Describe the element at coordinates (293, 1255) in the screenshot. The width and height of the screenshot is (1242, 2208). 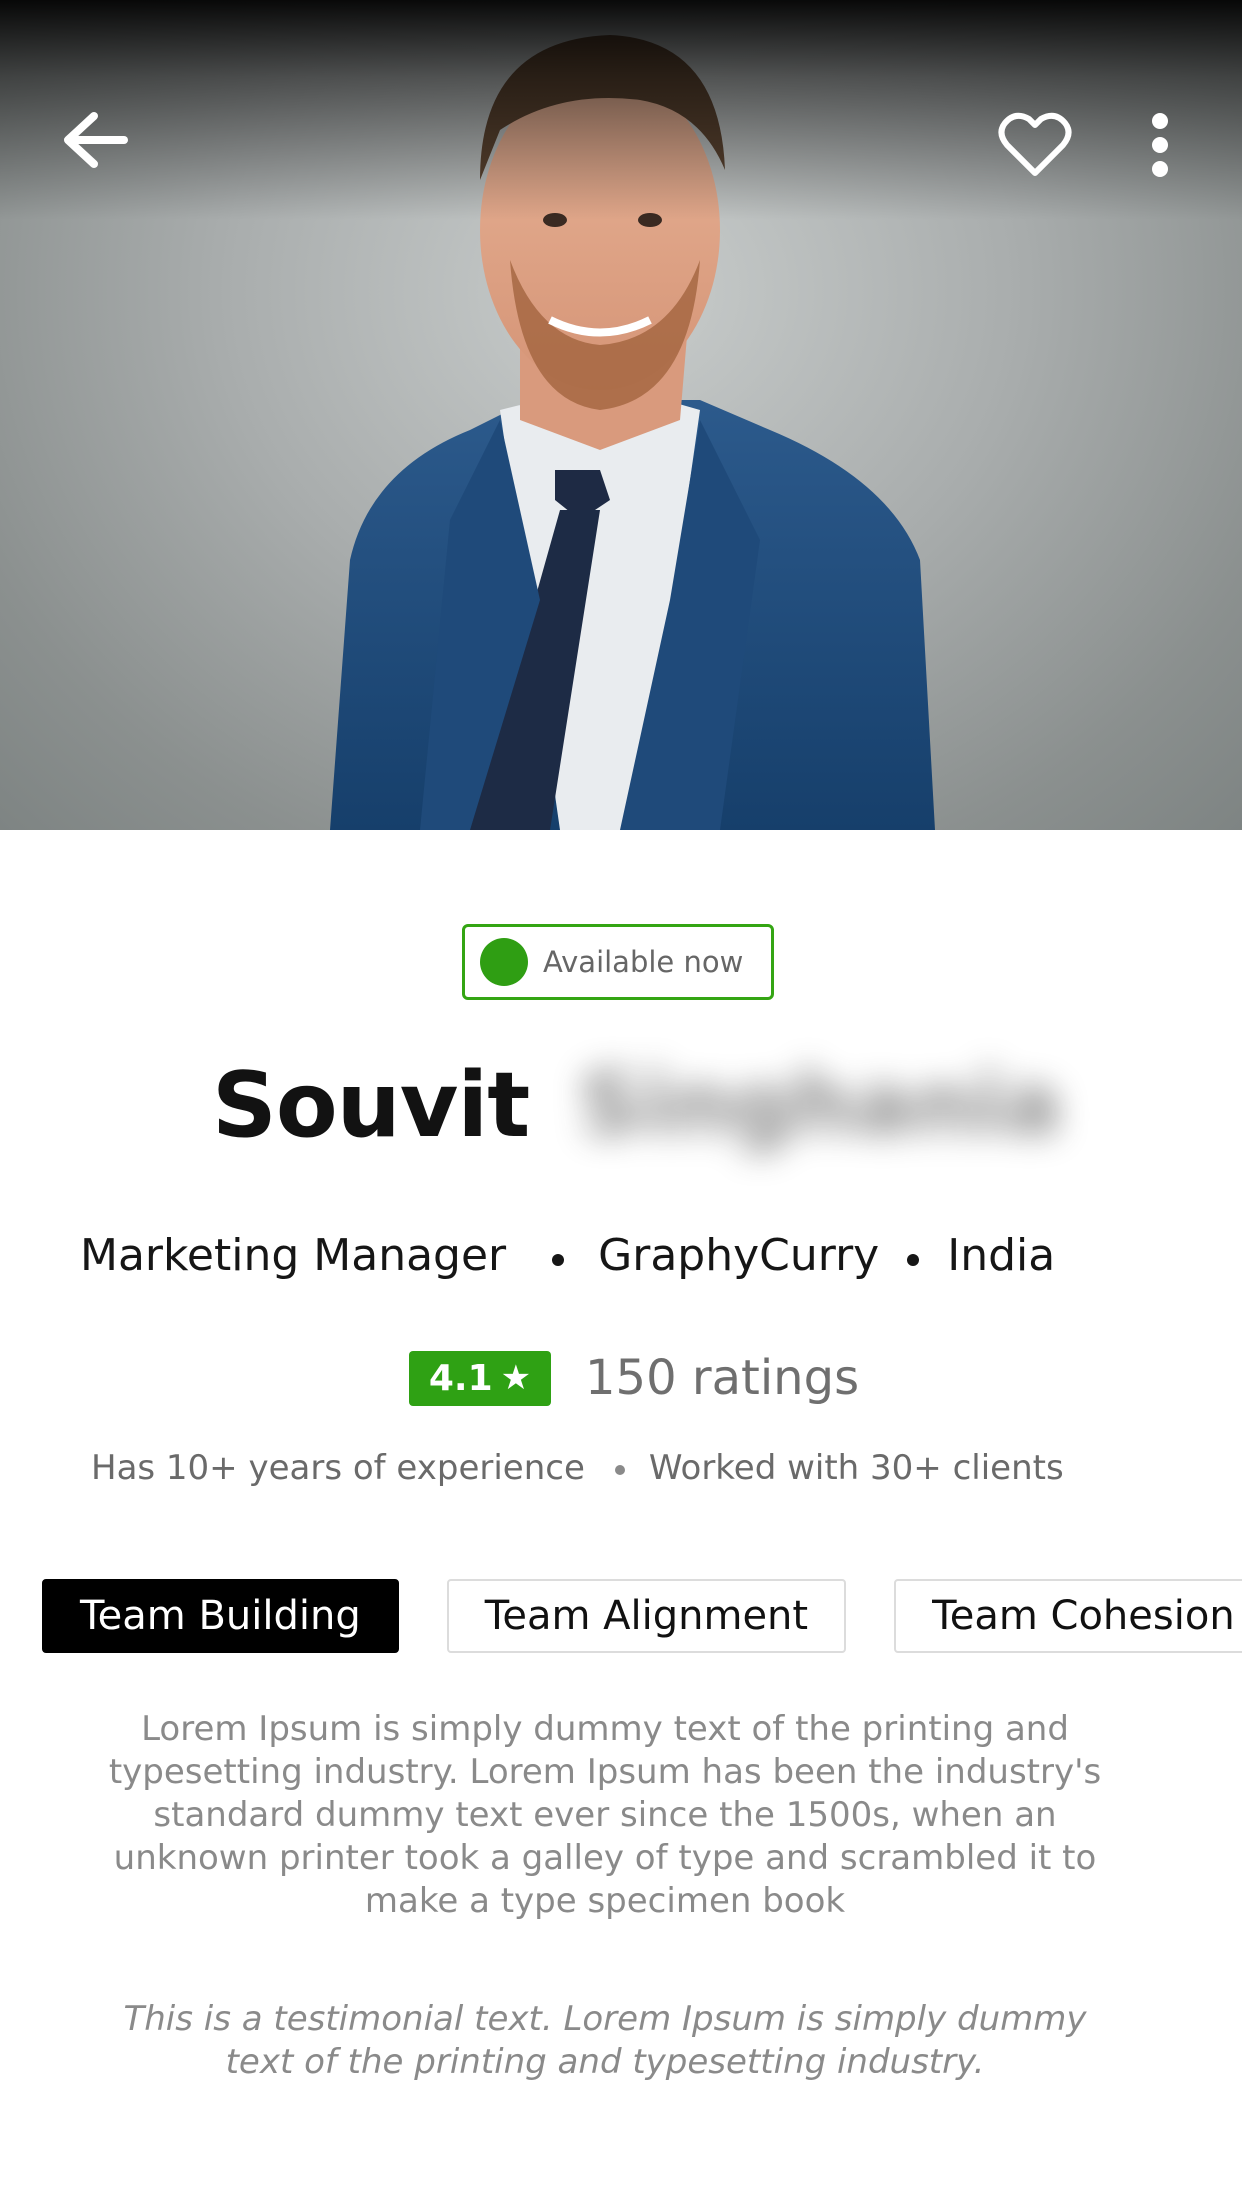
I see `job-title: Marketing Manager` at that location.